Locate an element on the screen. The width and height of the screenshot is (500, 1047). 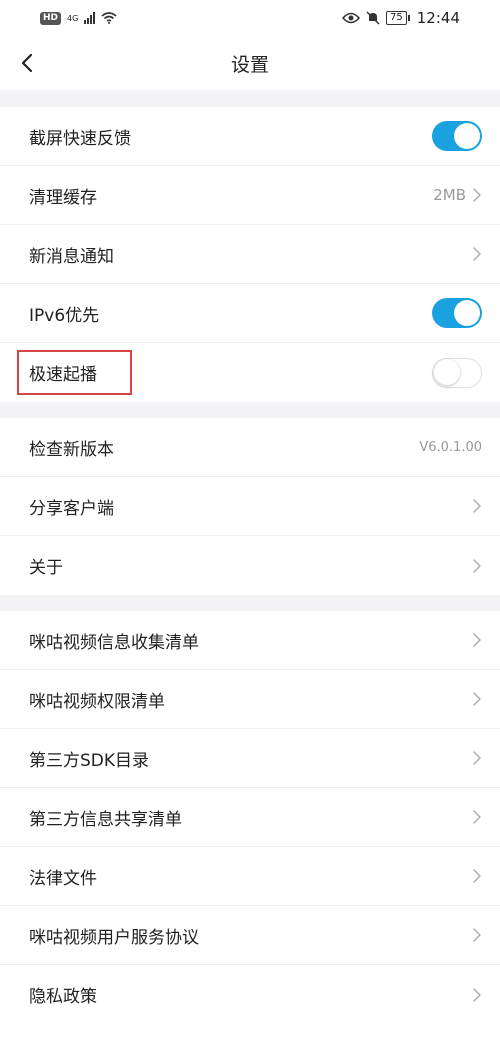
eye-icon is located at coordinates (351, 18).